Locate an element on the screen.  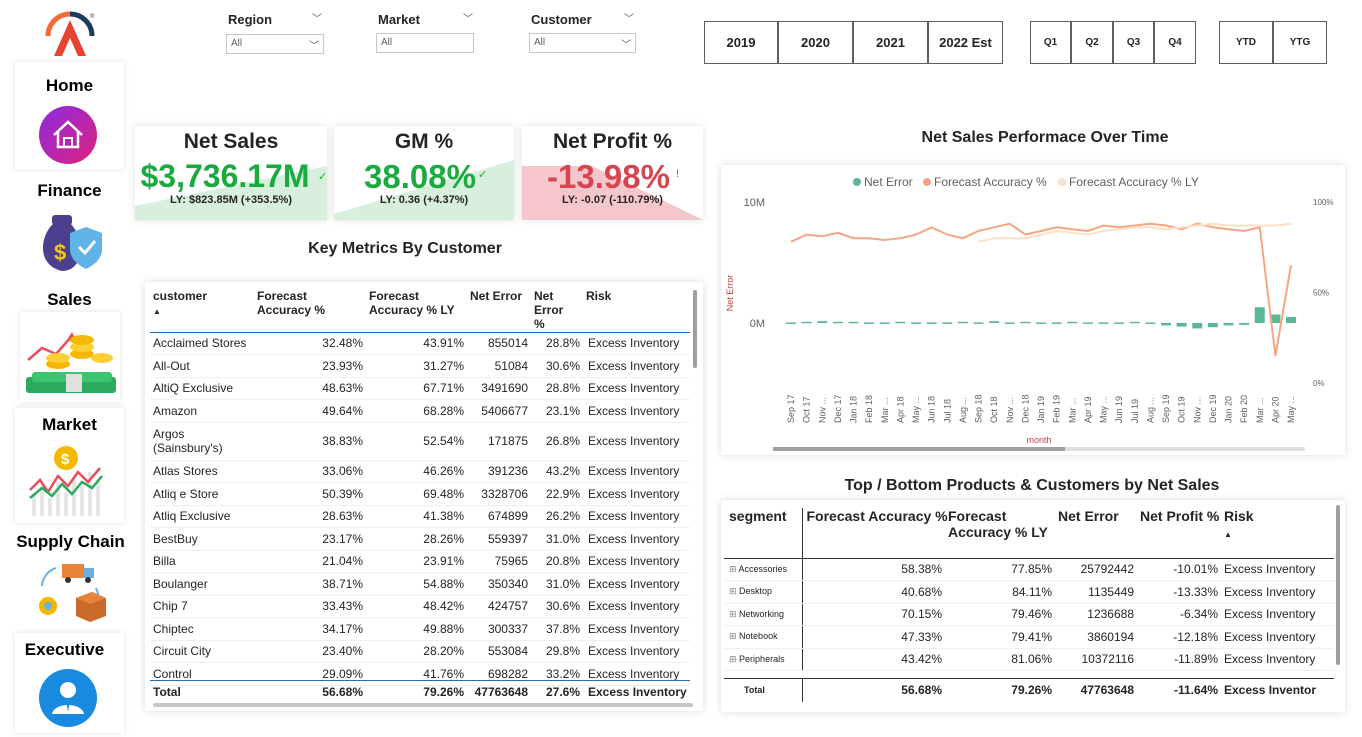
sidebar-item-finance: Finance is located at coordinates (69, 191).